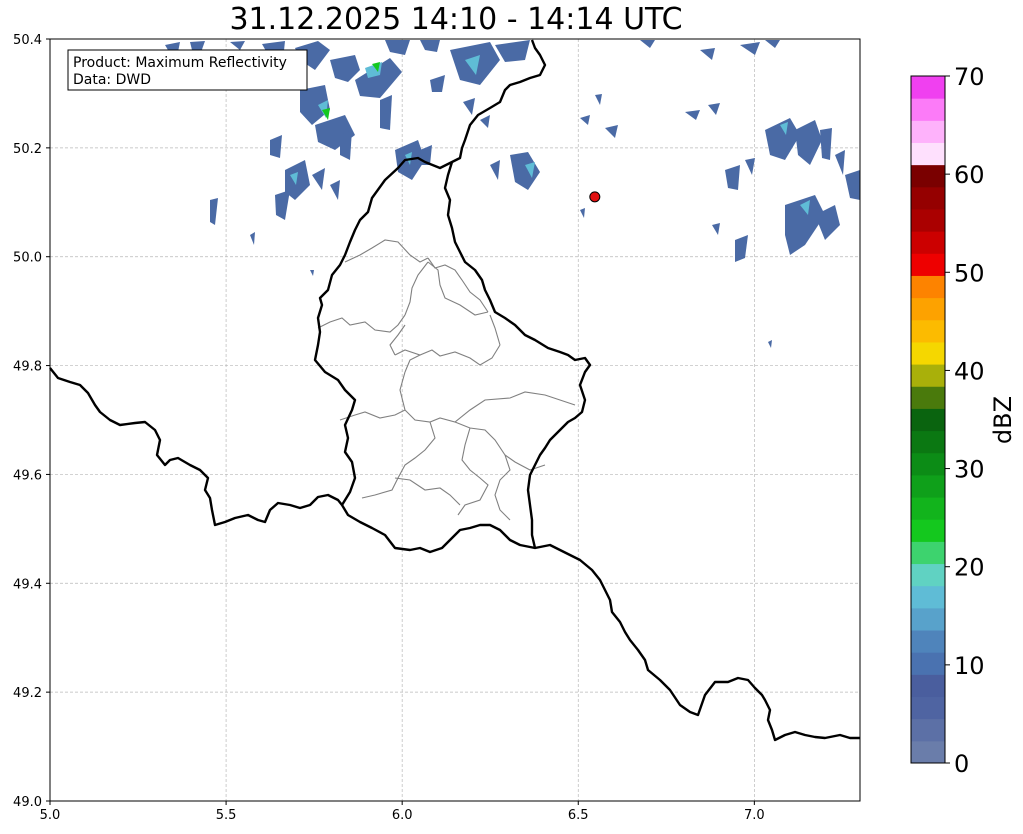 This screenshot has width=1023, height=834. I want to click on y-tick-label: 49.2, so click(27, 693).